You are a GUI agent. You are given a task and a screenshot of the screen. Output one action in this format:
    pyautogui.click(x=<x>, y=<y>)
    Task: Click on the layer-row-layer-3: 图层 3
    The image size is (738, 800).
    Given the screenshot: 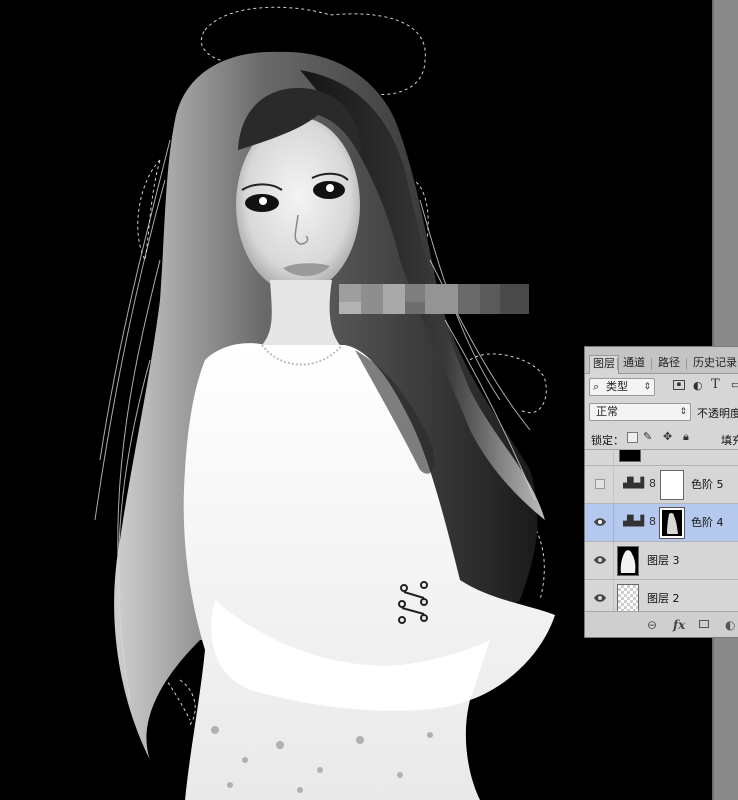 What is the action you would take?
    pyautogui.click(x=661, y=561)
    